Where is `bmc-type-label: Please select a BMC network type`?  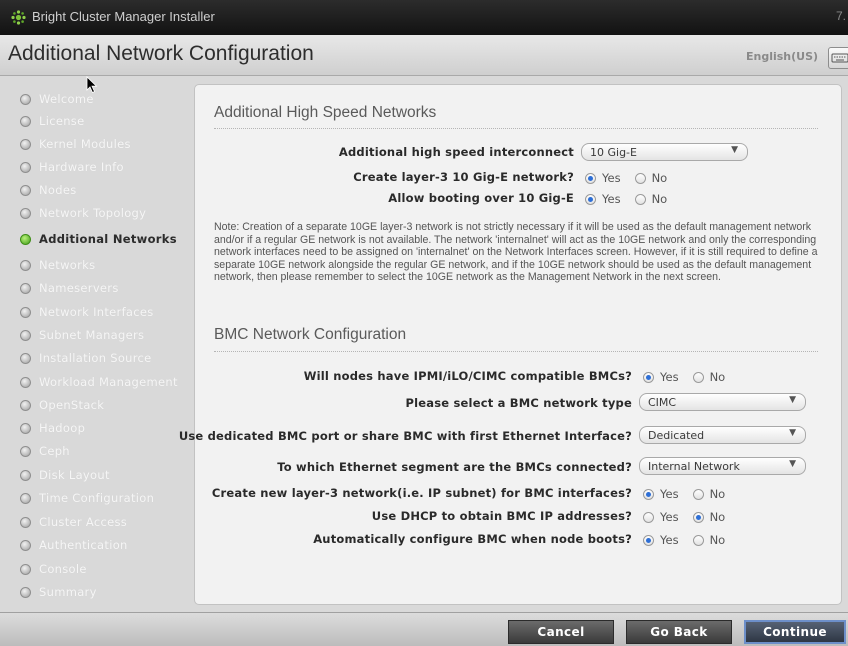
bmc-type-label: Please select a BMC network type is located at coordinates (518, 403).